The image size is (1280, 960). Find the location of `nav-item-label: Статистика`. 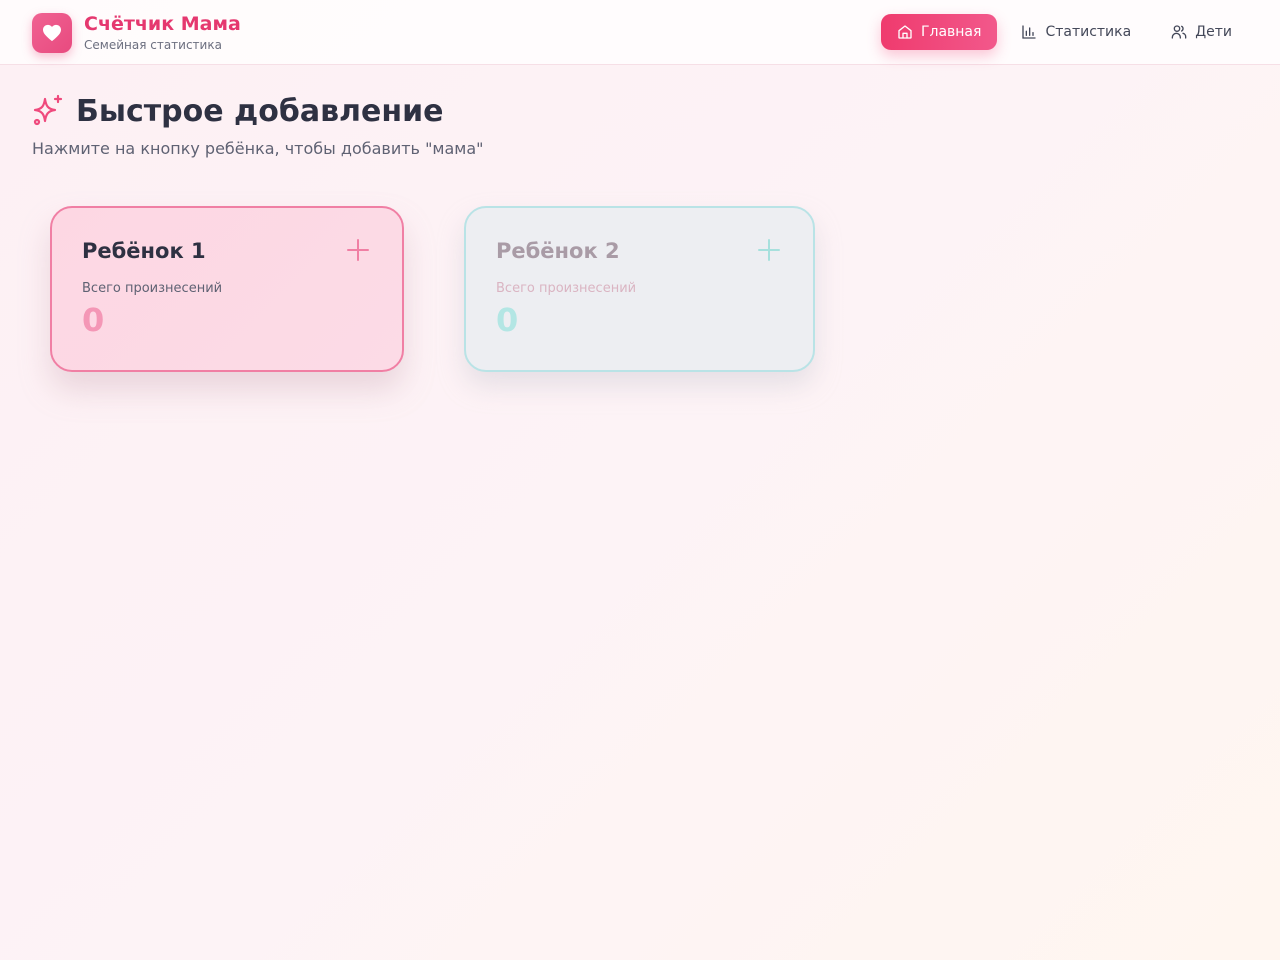

nav-item-label: Статистика is located at coordinates (1088, 32).